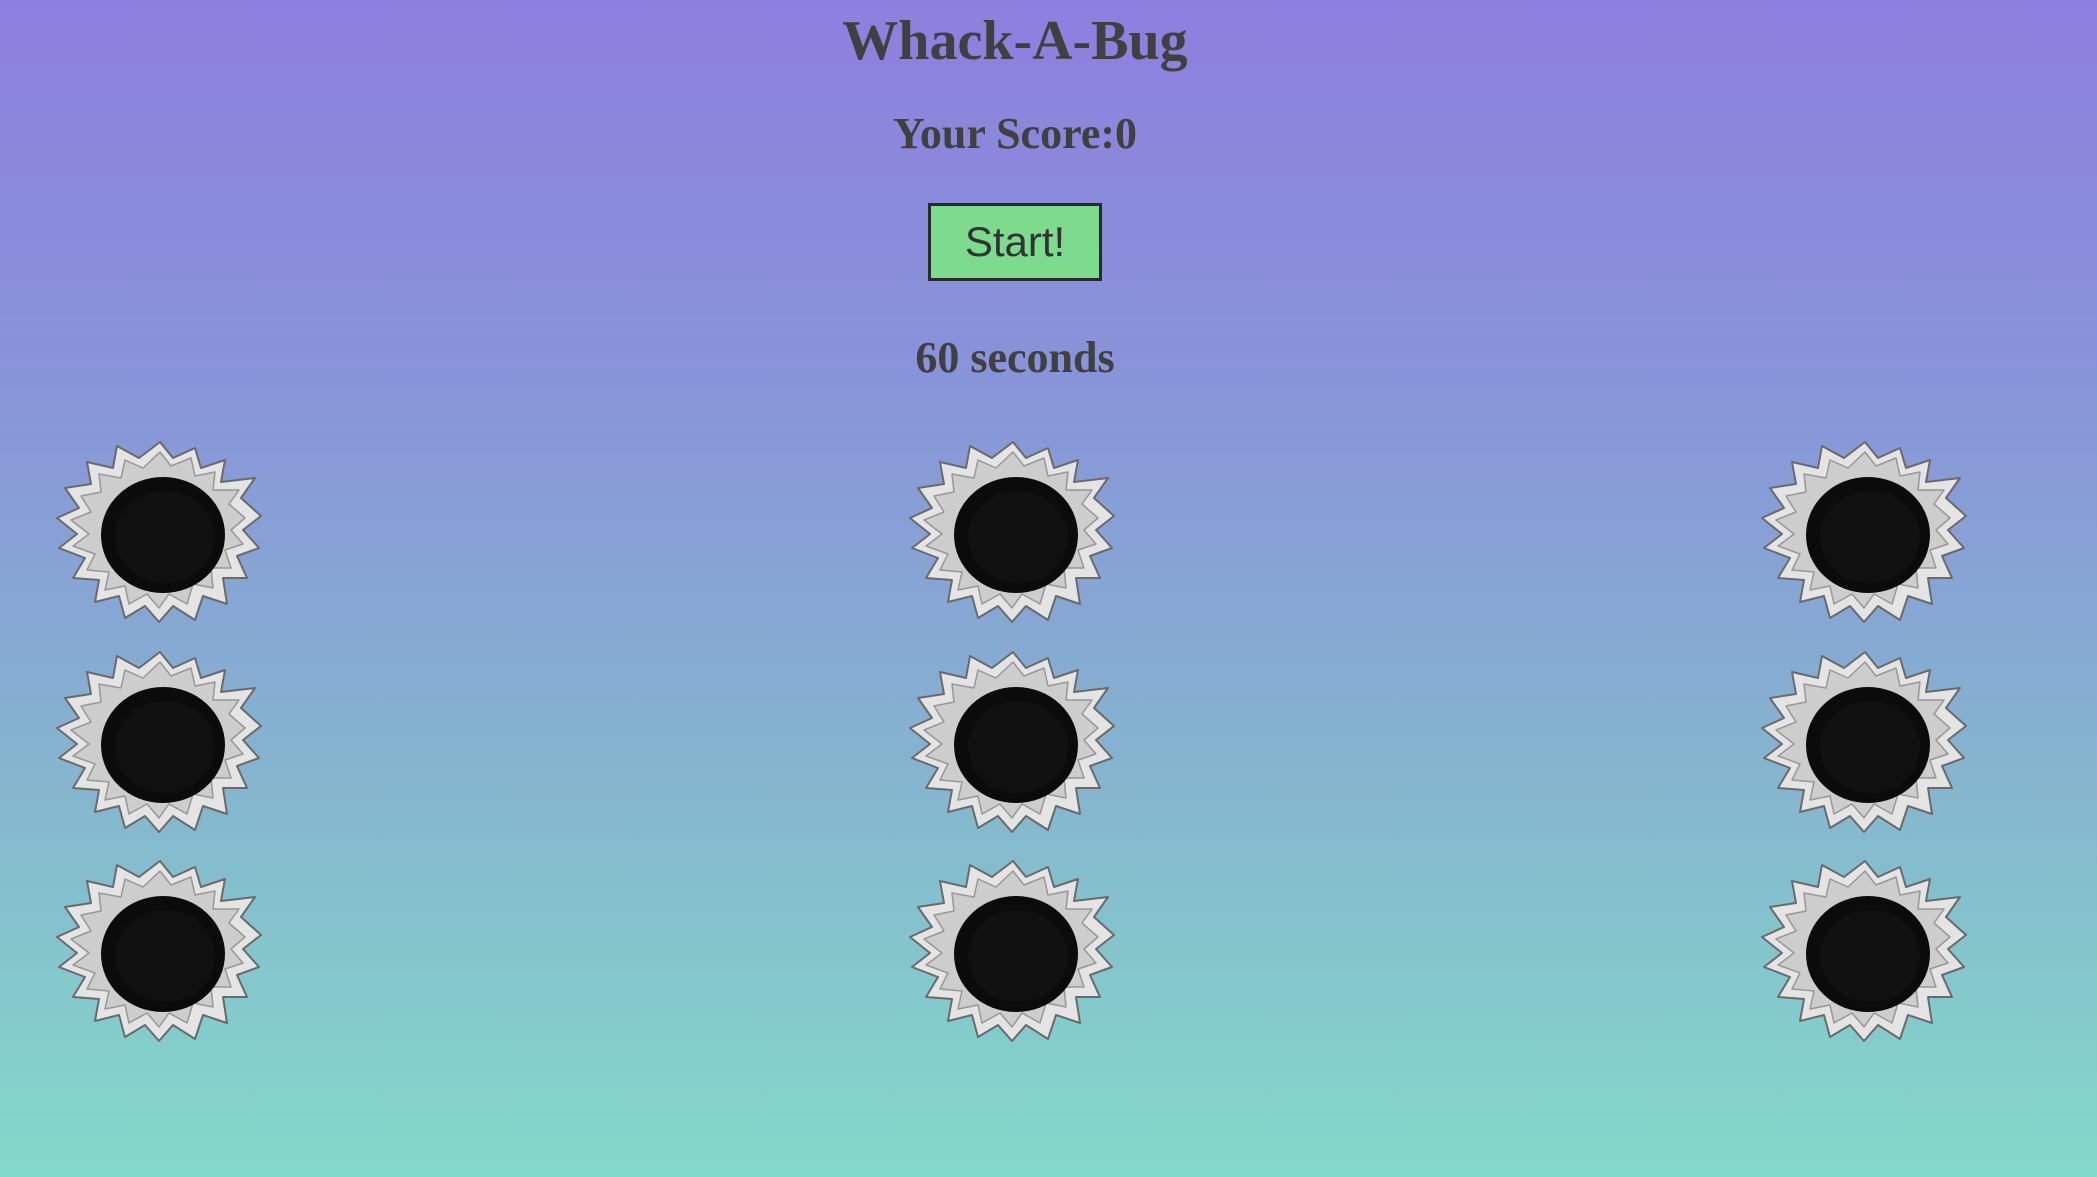 Image resolution: width=2097 pixels, height=1177 pixels. What do you see at coordinates (1015, 357) in the screenshot?
I see `timer-display: 60 seconds` at bounding box center [1015, 357].